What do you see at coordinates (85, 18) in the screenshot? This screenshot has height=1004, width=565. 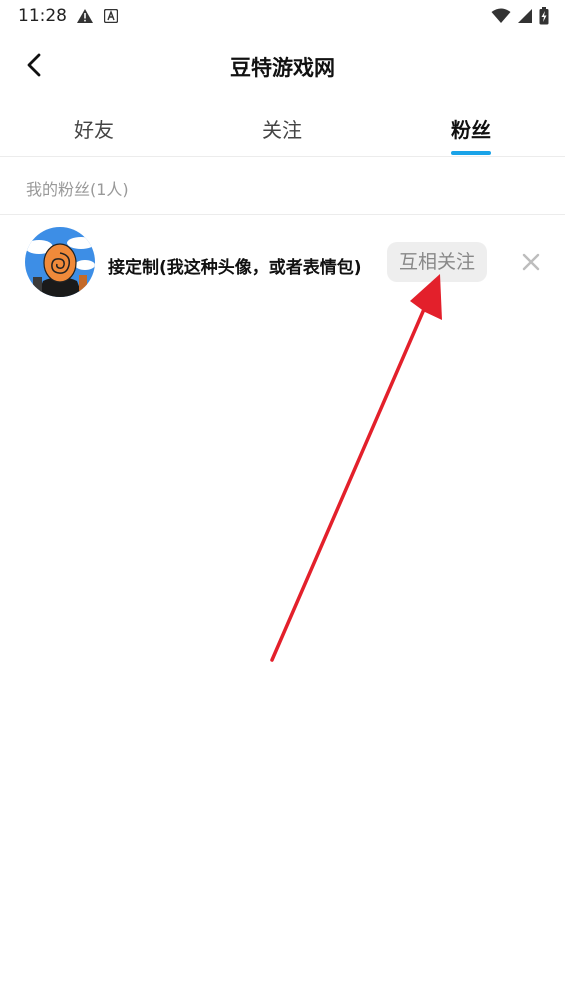 I see `warning-icon` at bounding box center [85, 18].